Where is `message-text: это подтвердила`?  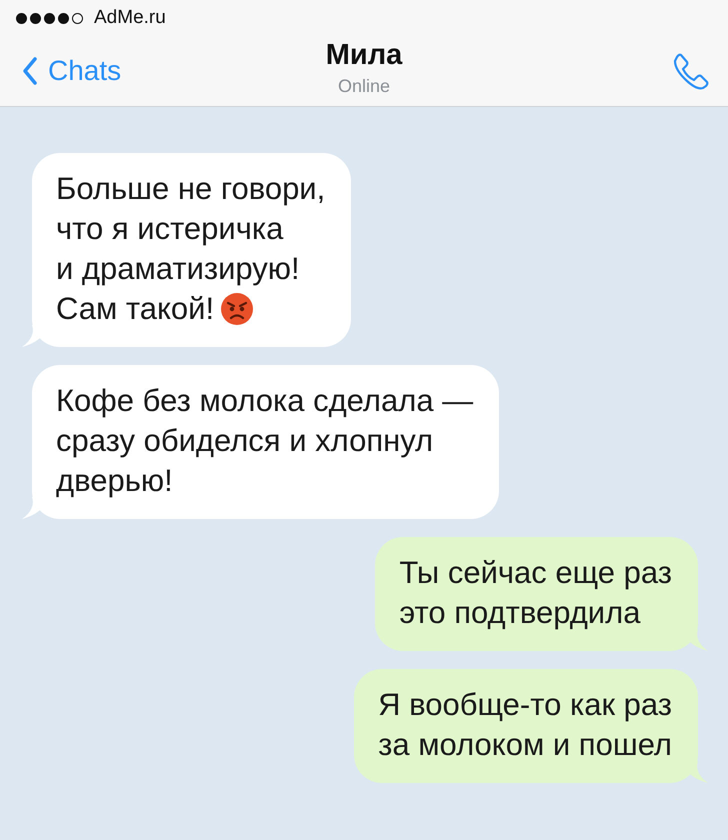 message-text: это подтвердила is located at coordinates (519, 613).